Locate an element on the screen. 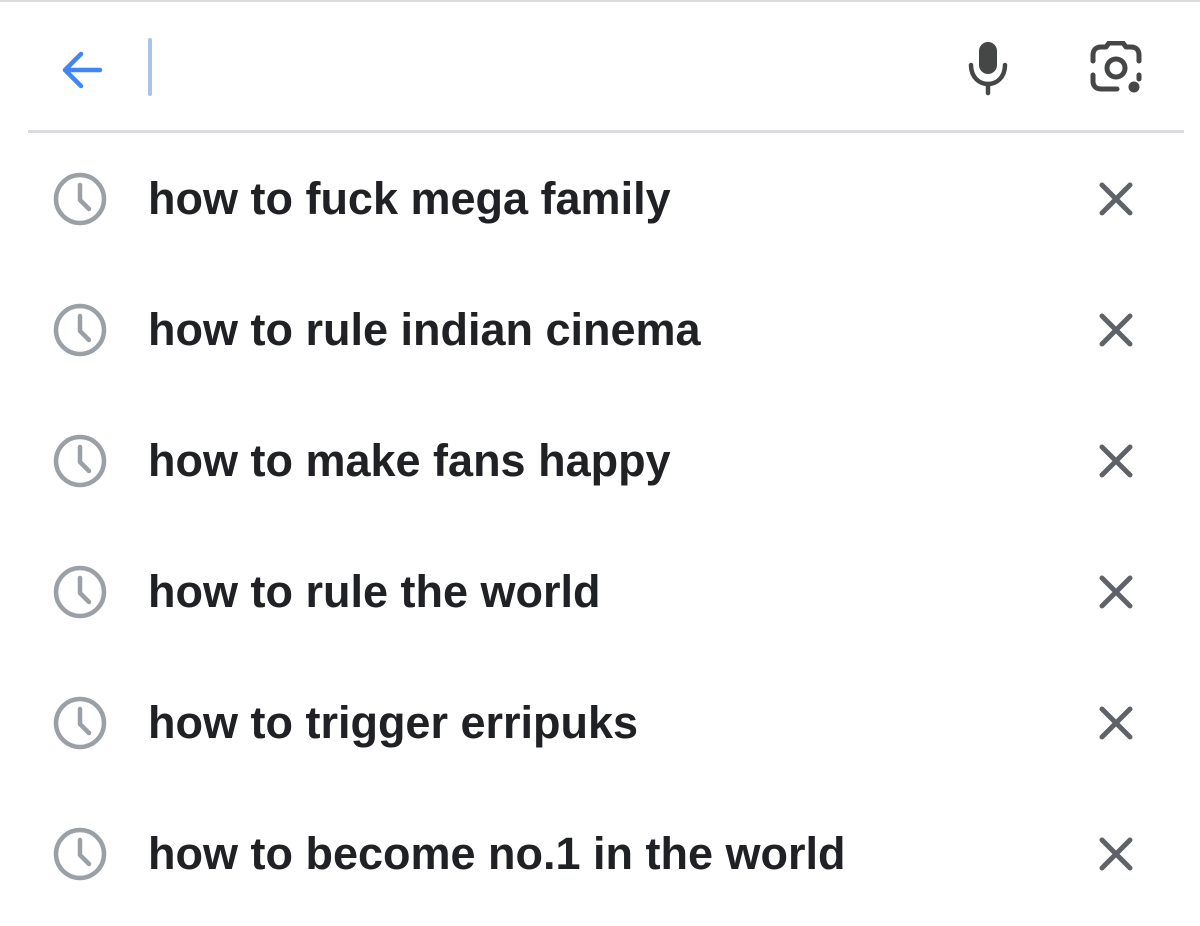 The width and height of the screenshot is (1200, 926). back-button is located at coordinates (82, 70).